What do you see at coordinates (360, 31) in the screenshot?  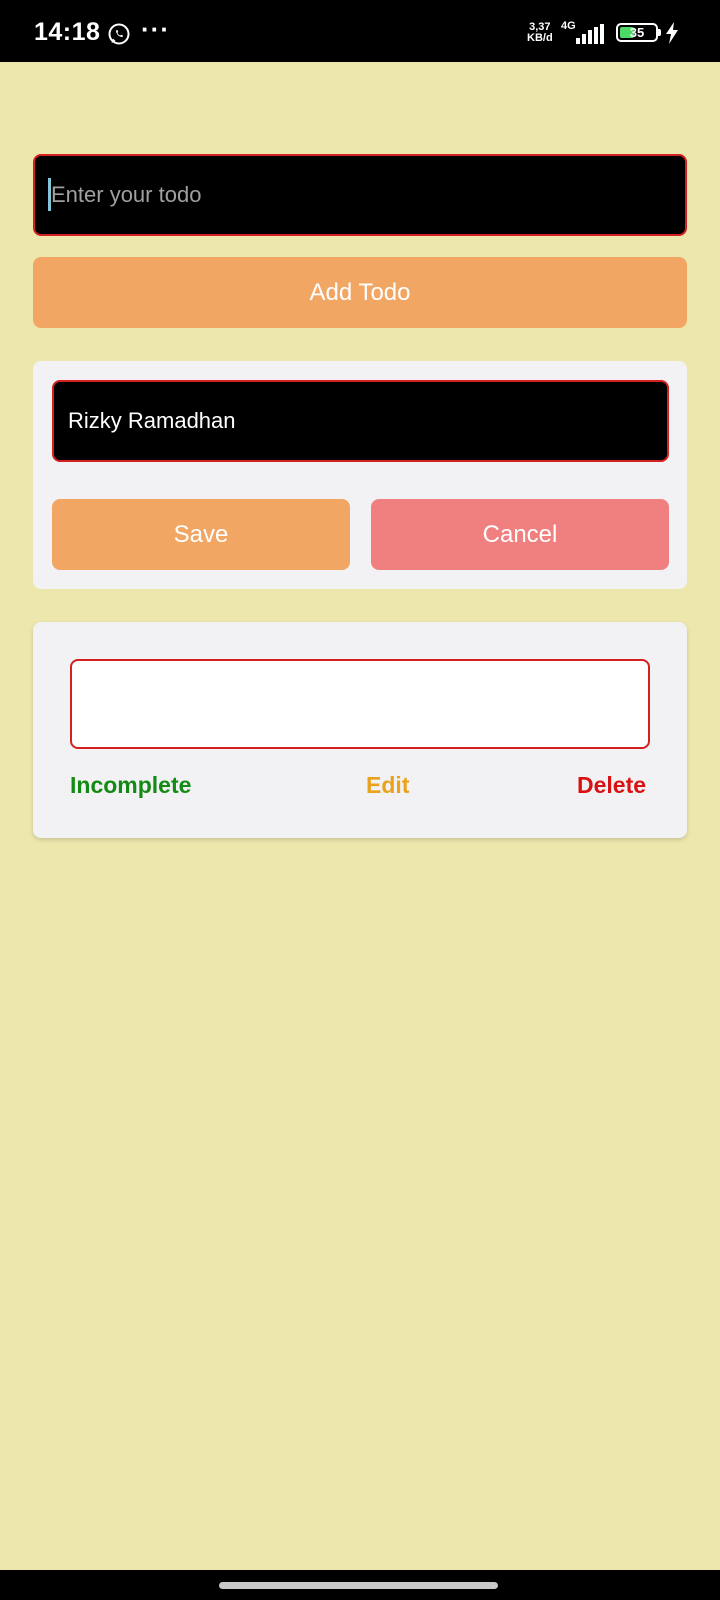 I see `status-bar: 14:18 ··· 3,37 KB/d 4G 35` at bounding box center [360, 31].